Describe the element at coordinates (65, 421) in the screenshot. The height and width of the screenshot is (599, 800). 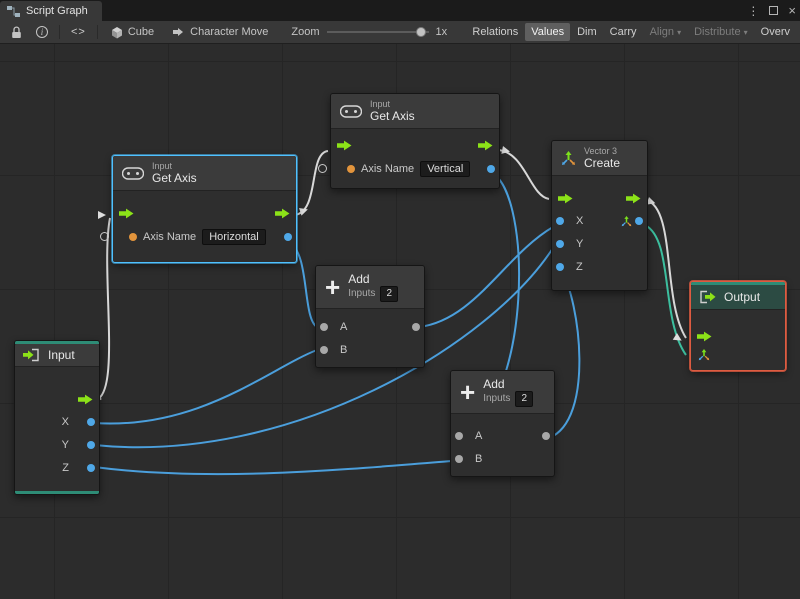
I see `component-label: X` at that location.